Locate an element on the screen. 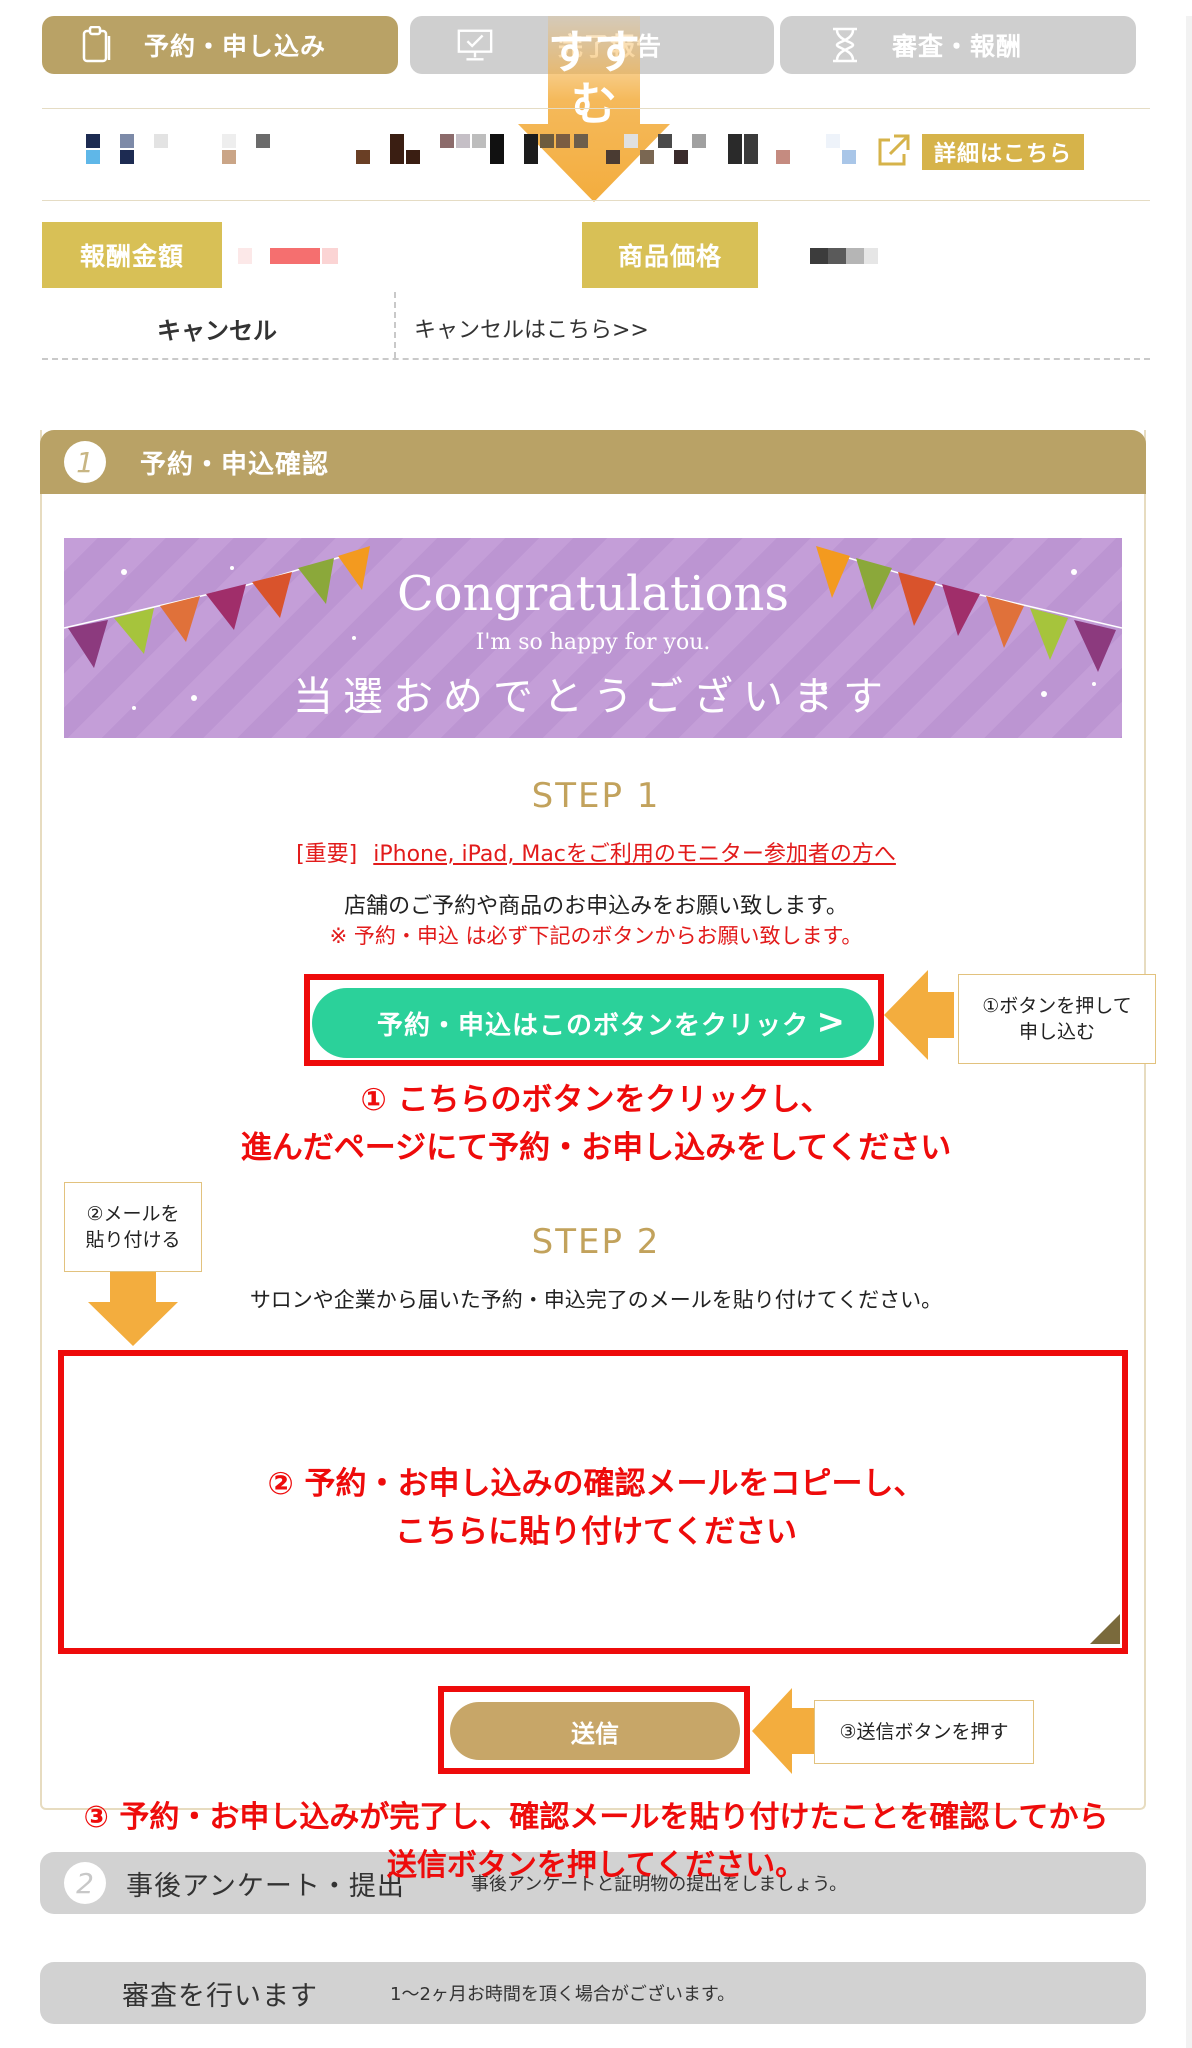 The height and width of the screenshot is (2048, 1192). external-link-icon is located at coordinates (893, 151).